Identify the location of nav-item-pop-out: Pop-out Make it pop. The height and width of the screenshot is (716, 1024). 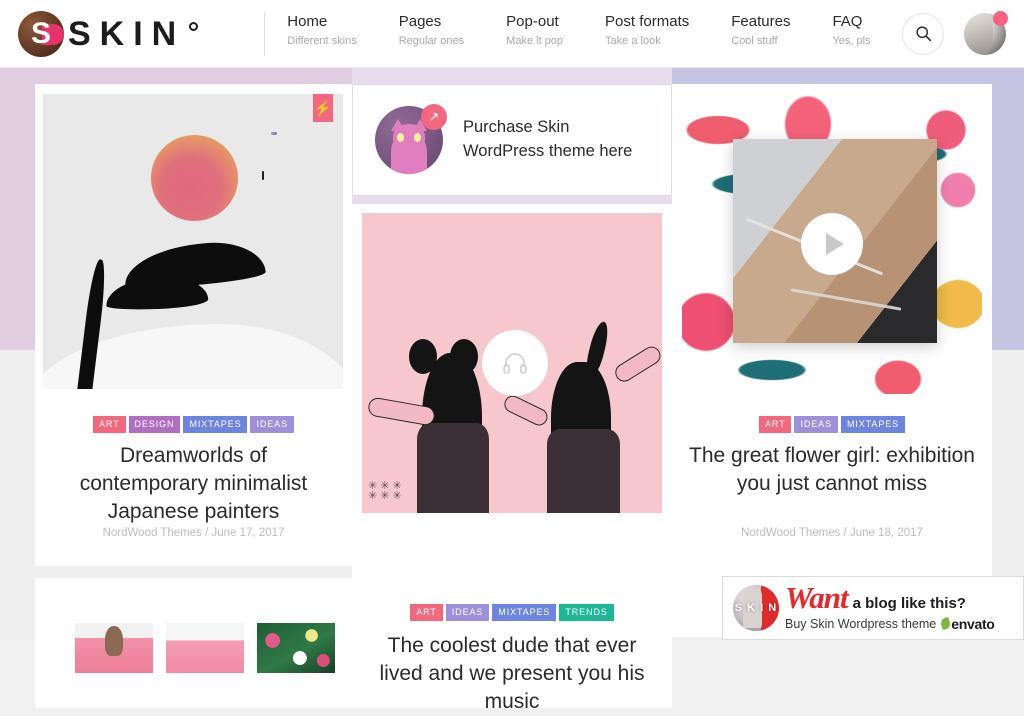
(534, 34).